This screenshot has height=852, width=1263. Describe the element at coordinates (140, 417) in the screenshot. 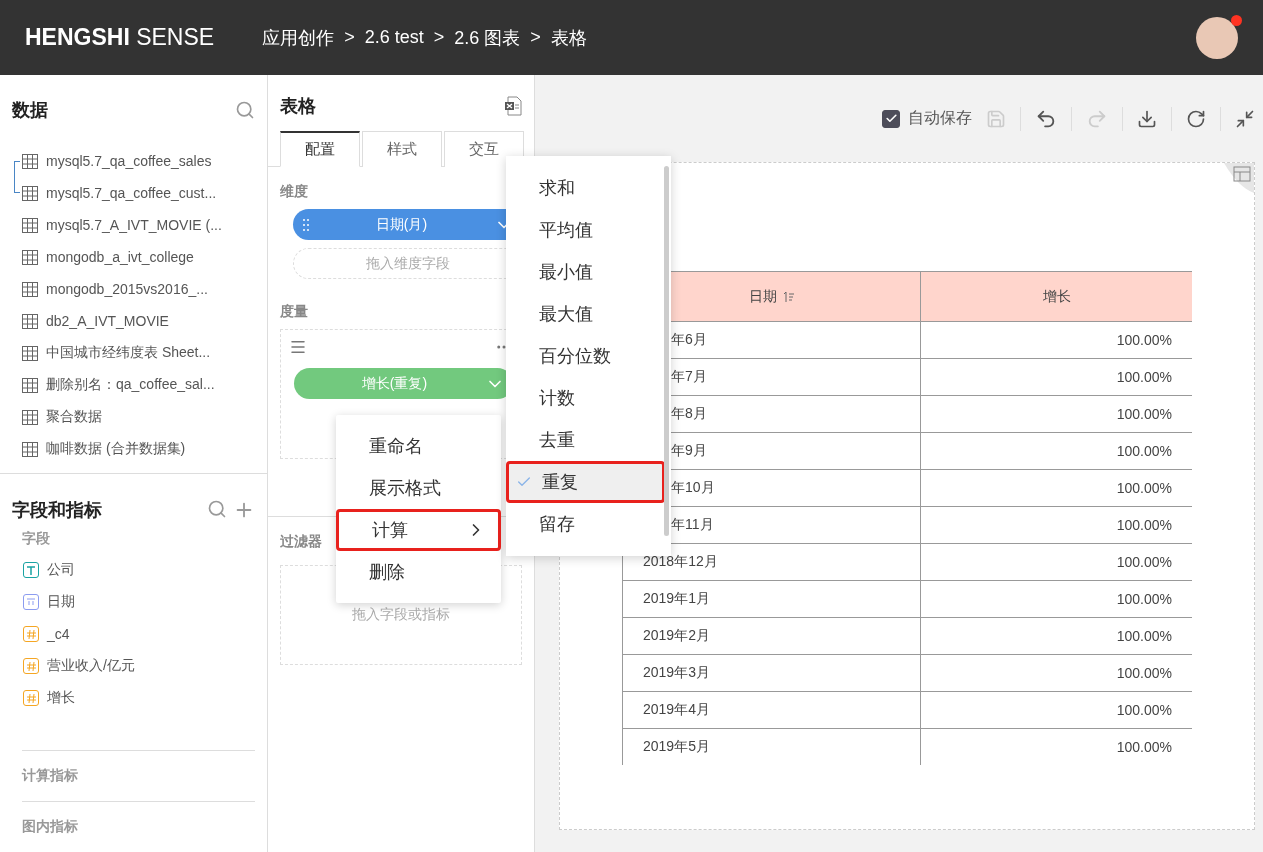

I see `dataset-item: 聚合数据` at that location.